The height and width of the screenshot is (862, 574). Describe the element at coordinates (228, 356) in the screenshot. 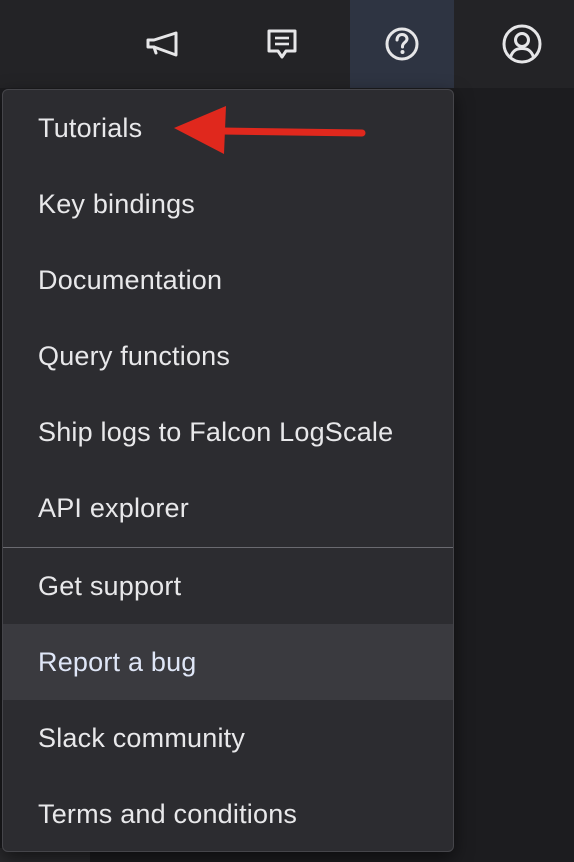

I see `menu-item-query-functions: Query functions` at that location.